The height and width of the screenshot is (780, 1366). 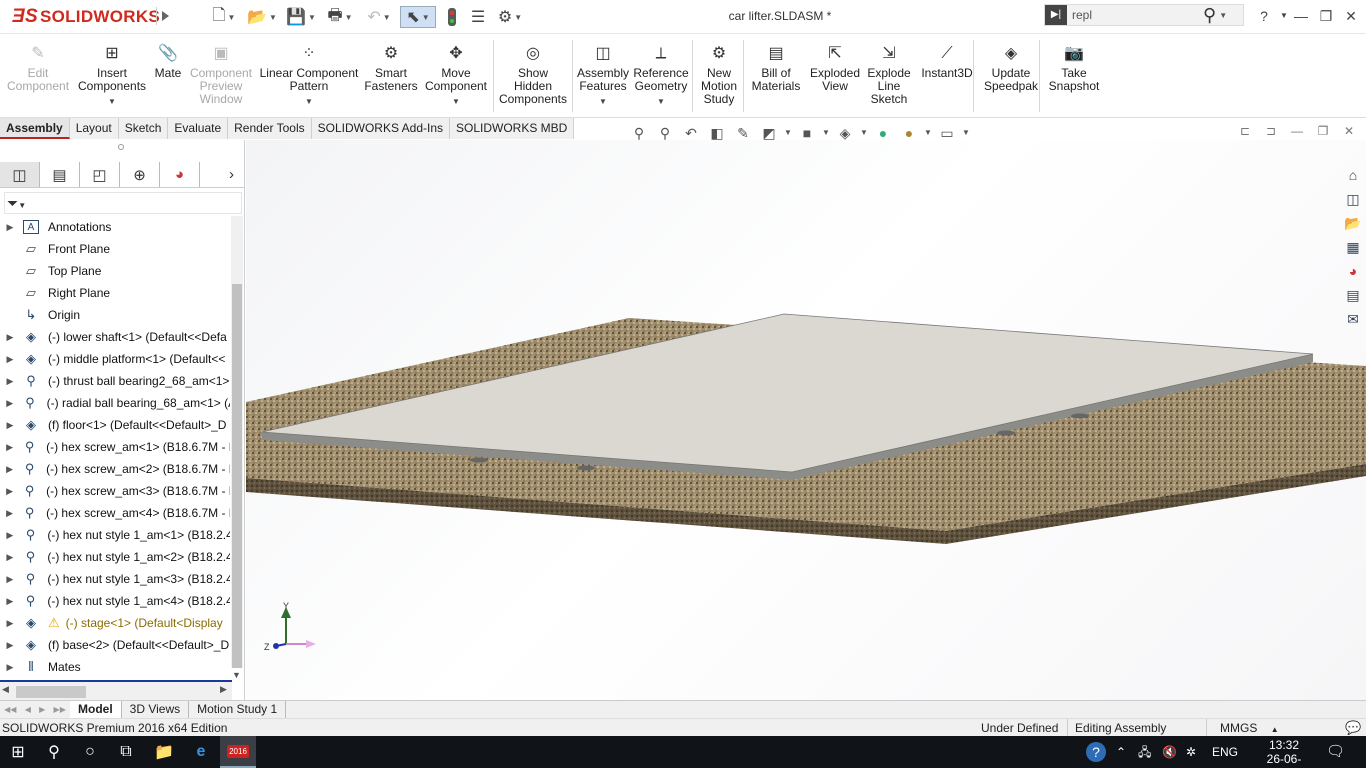 What do you see at coordinates (90, 752) in the screenshot?
I see `cortana-icon: ○` at bounding box center [90, 752].